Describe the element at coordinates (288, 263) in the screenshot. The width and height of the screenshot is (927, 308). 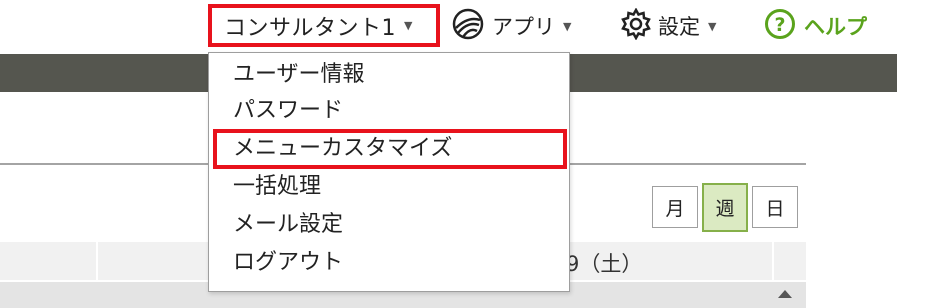
I see `menu-item-logout: ログアウト` at that location.